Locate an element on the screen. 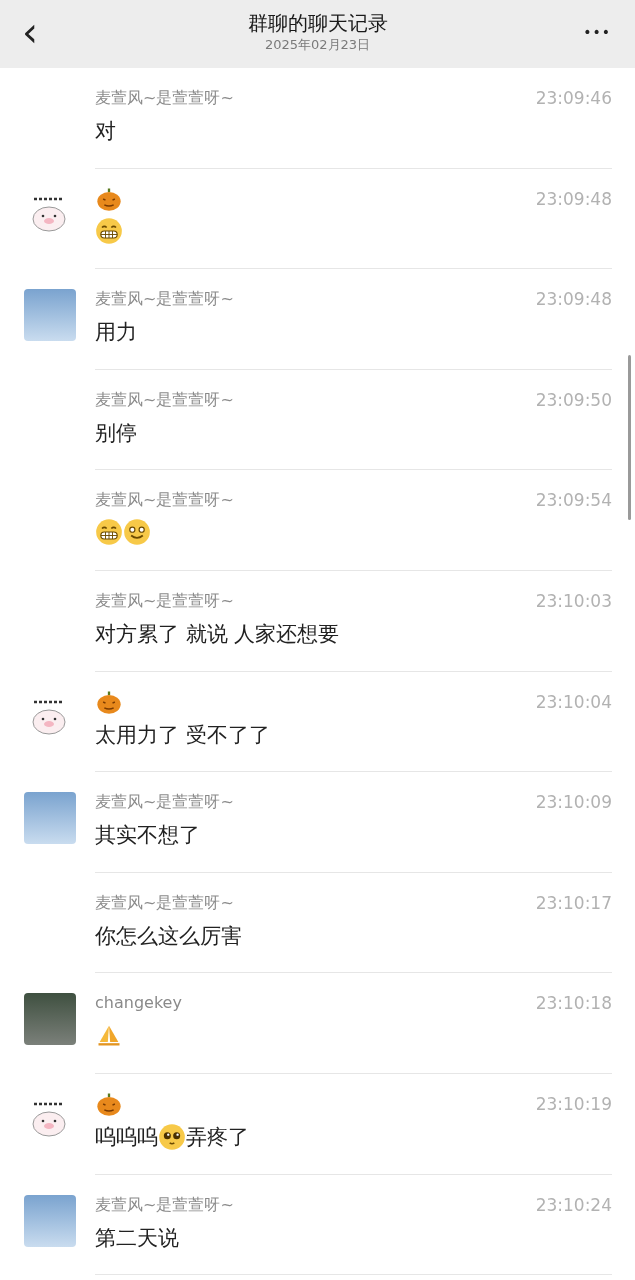 Image resolution: width=635 pixels, height=1280 pixels. message-text: 弄疼了 is located at coordinates (217, 1137).